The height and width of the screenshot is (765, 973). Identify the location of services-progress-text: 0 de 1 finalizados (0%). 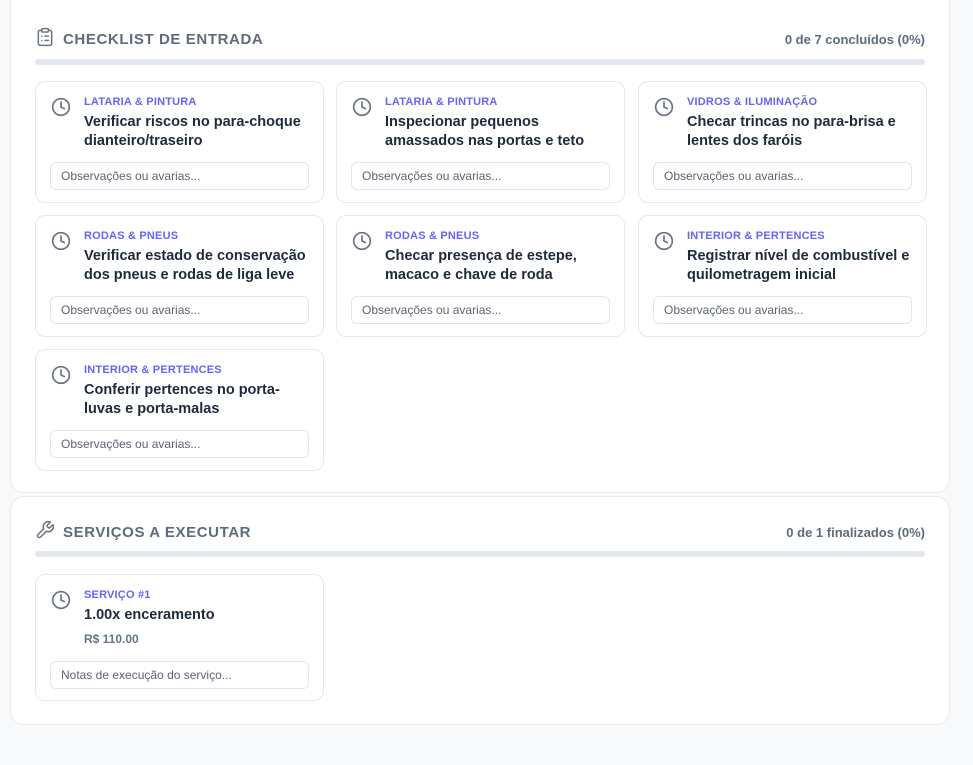
(855, 532).